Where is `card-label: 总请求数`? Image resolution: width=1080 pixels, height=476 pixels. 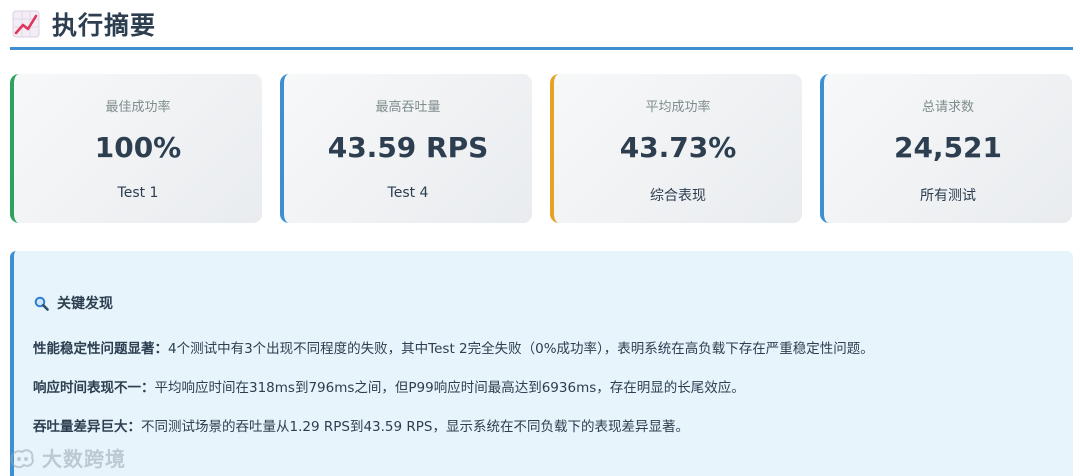 card-label: 总请求数 is located at coordinates (947, 107).